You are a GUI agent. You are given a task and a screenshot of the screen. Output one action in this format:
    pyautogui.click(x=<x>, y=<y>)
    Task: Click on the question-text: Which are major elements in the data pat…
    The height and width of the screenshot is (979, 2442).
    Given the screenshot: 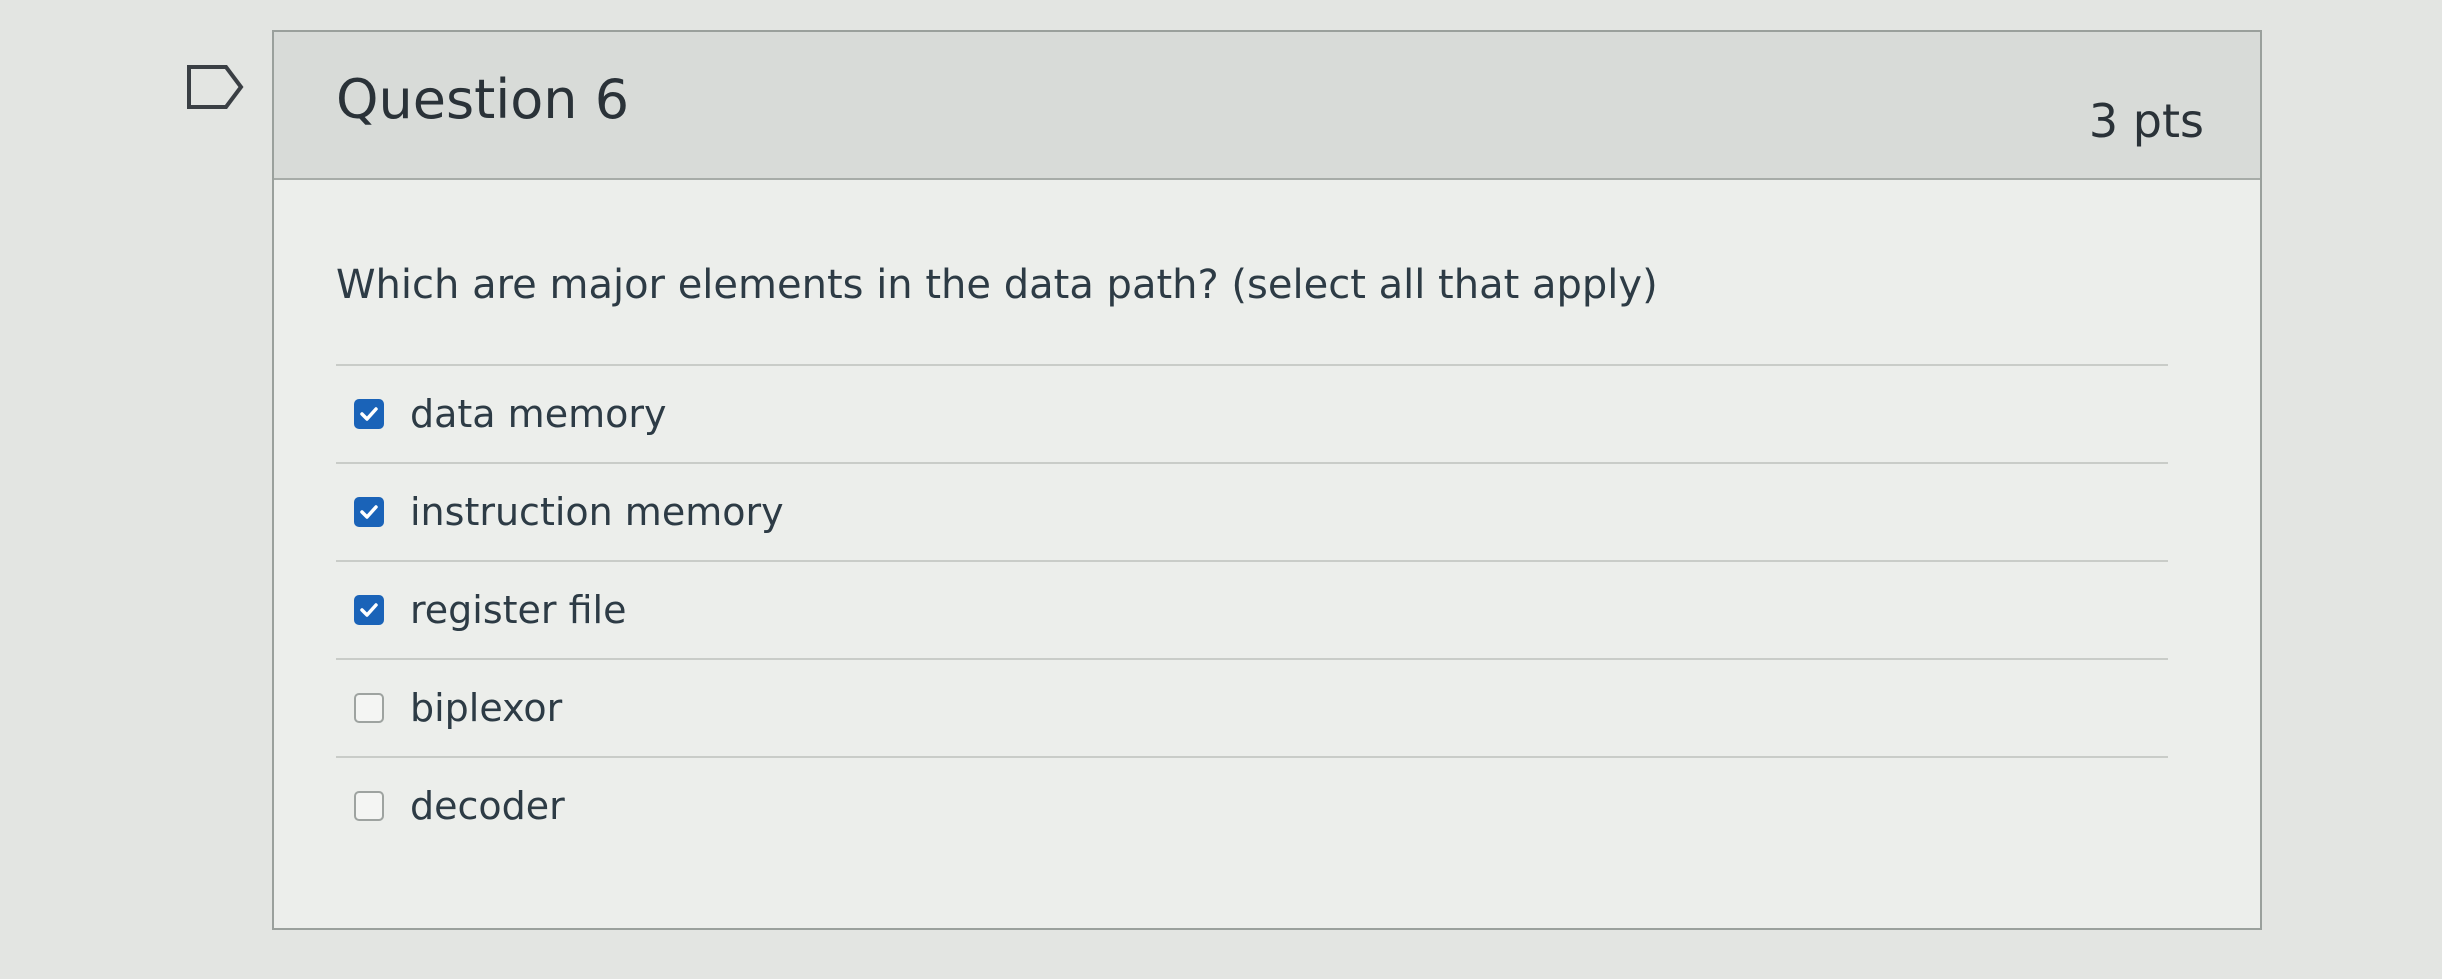 What is the action you would take?
    pyautogui.click(x=997, y=285)
    